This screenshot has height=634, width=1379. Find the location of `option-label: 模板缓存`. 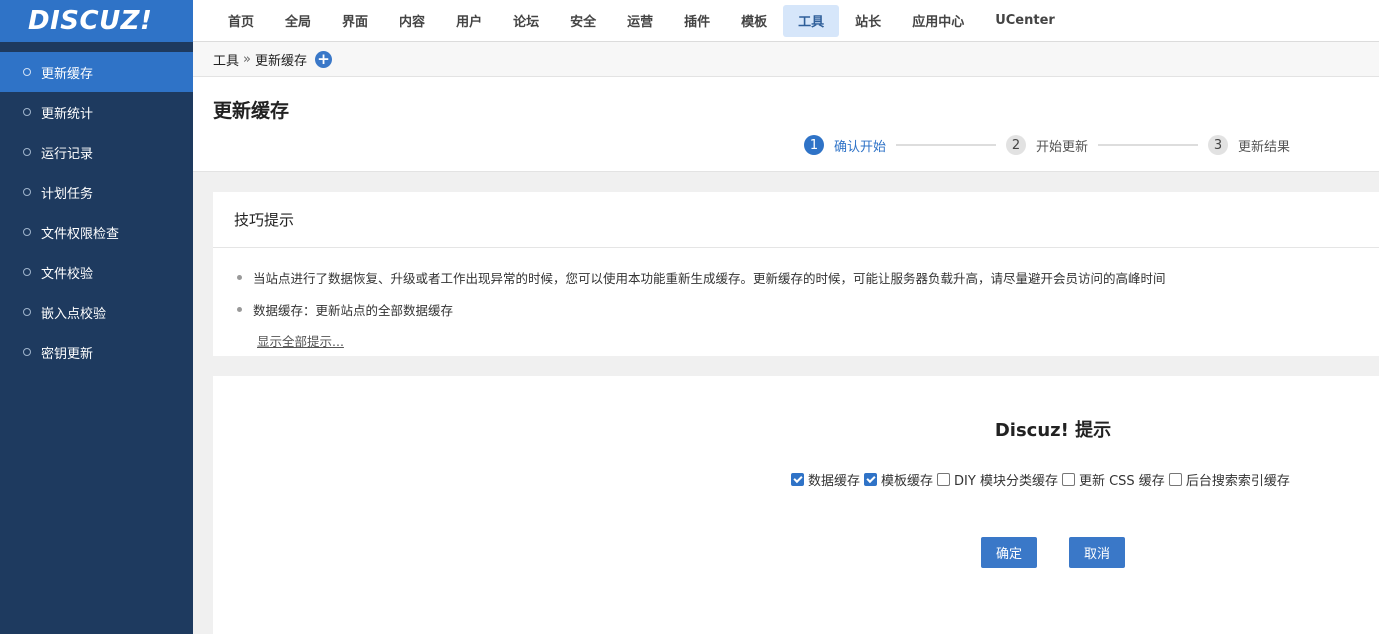

option-label: 模板缓存 is located at coordinates (907, 481).